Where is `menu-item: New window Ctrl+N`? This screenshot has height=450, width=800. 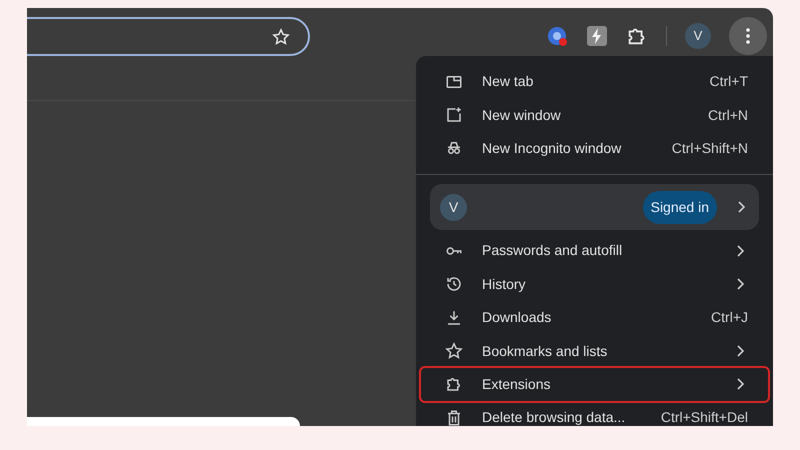 menu-item: New window Ctrl+N is located at coordinates (594, 115).